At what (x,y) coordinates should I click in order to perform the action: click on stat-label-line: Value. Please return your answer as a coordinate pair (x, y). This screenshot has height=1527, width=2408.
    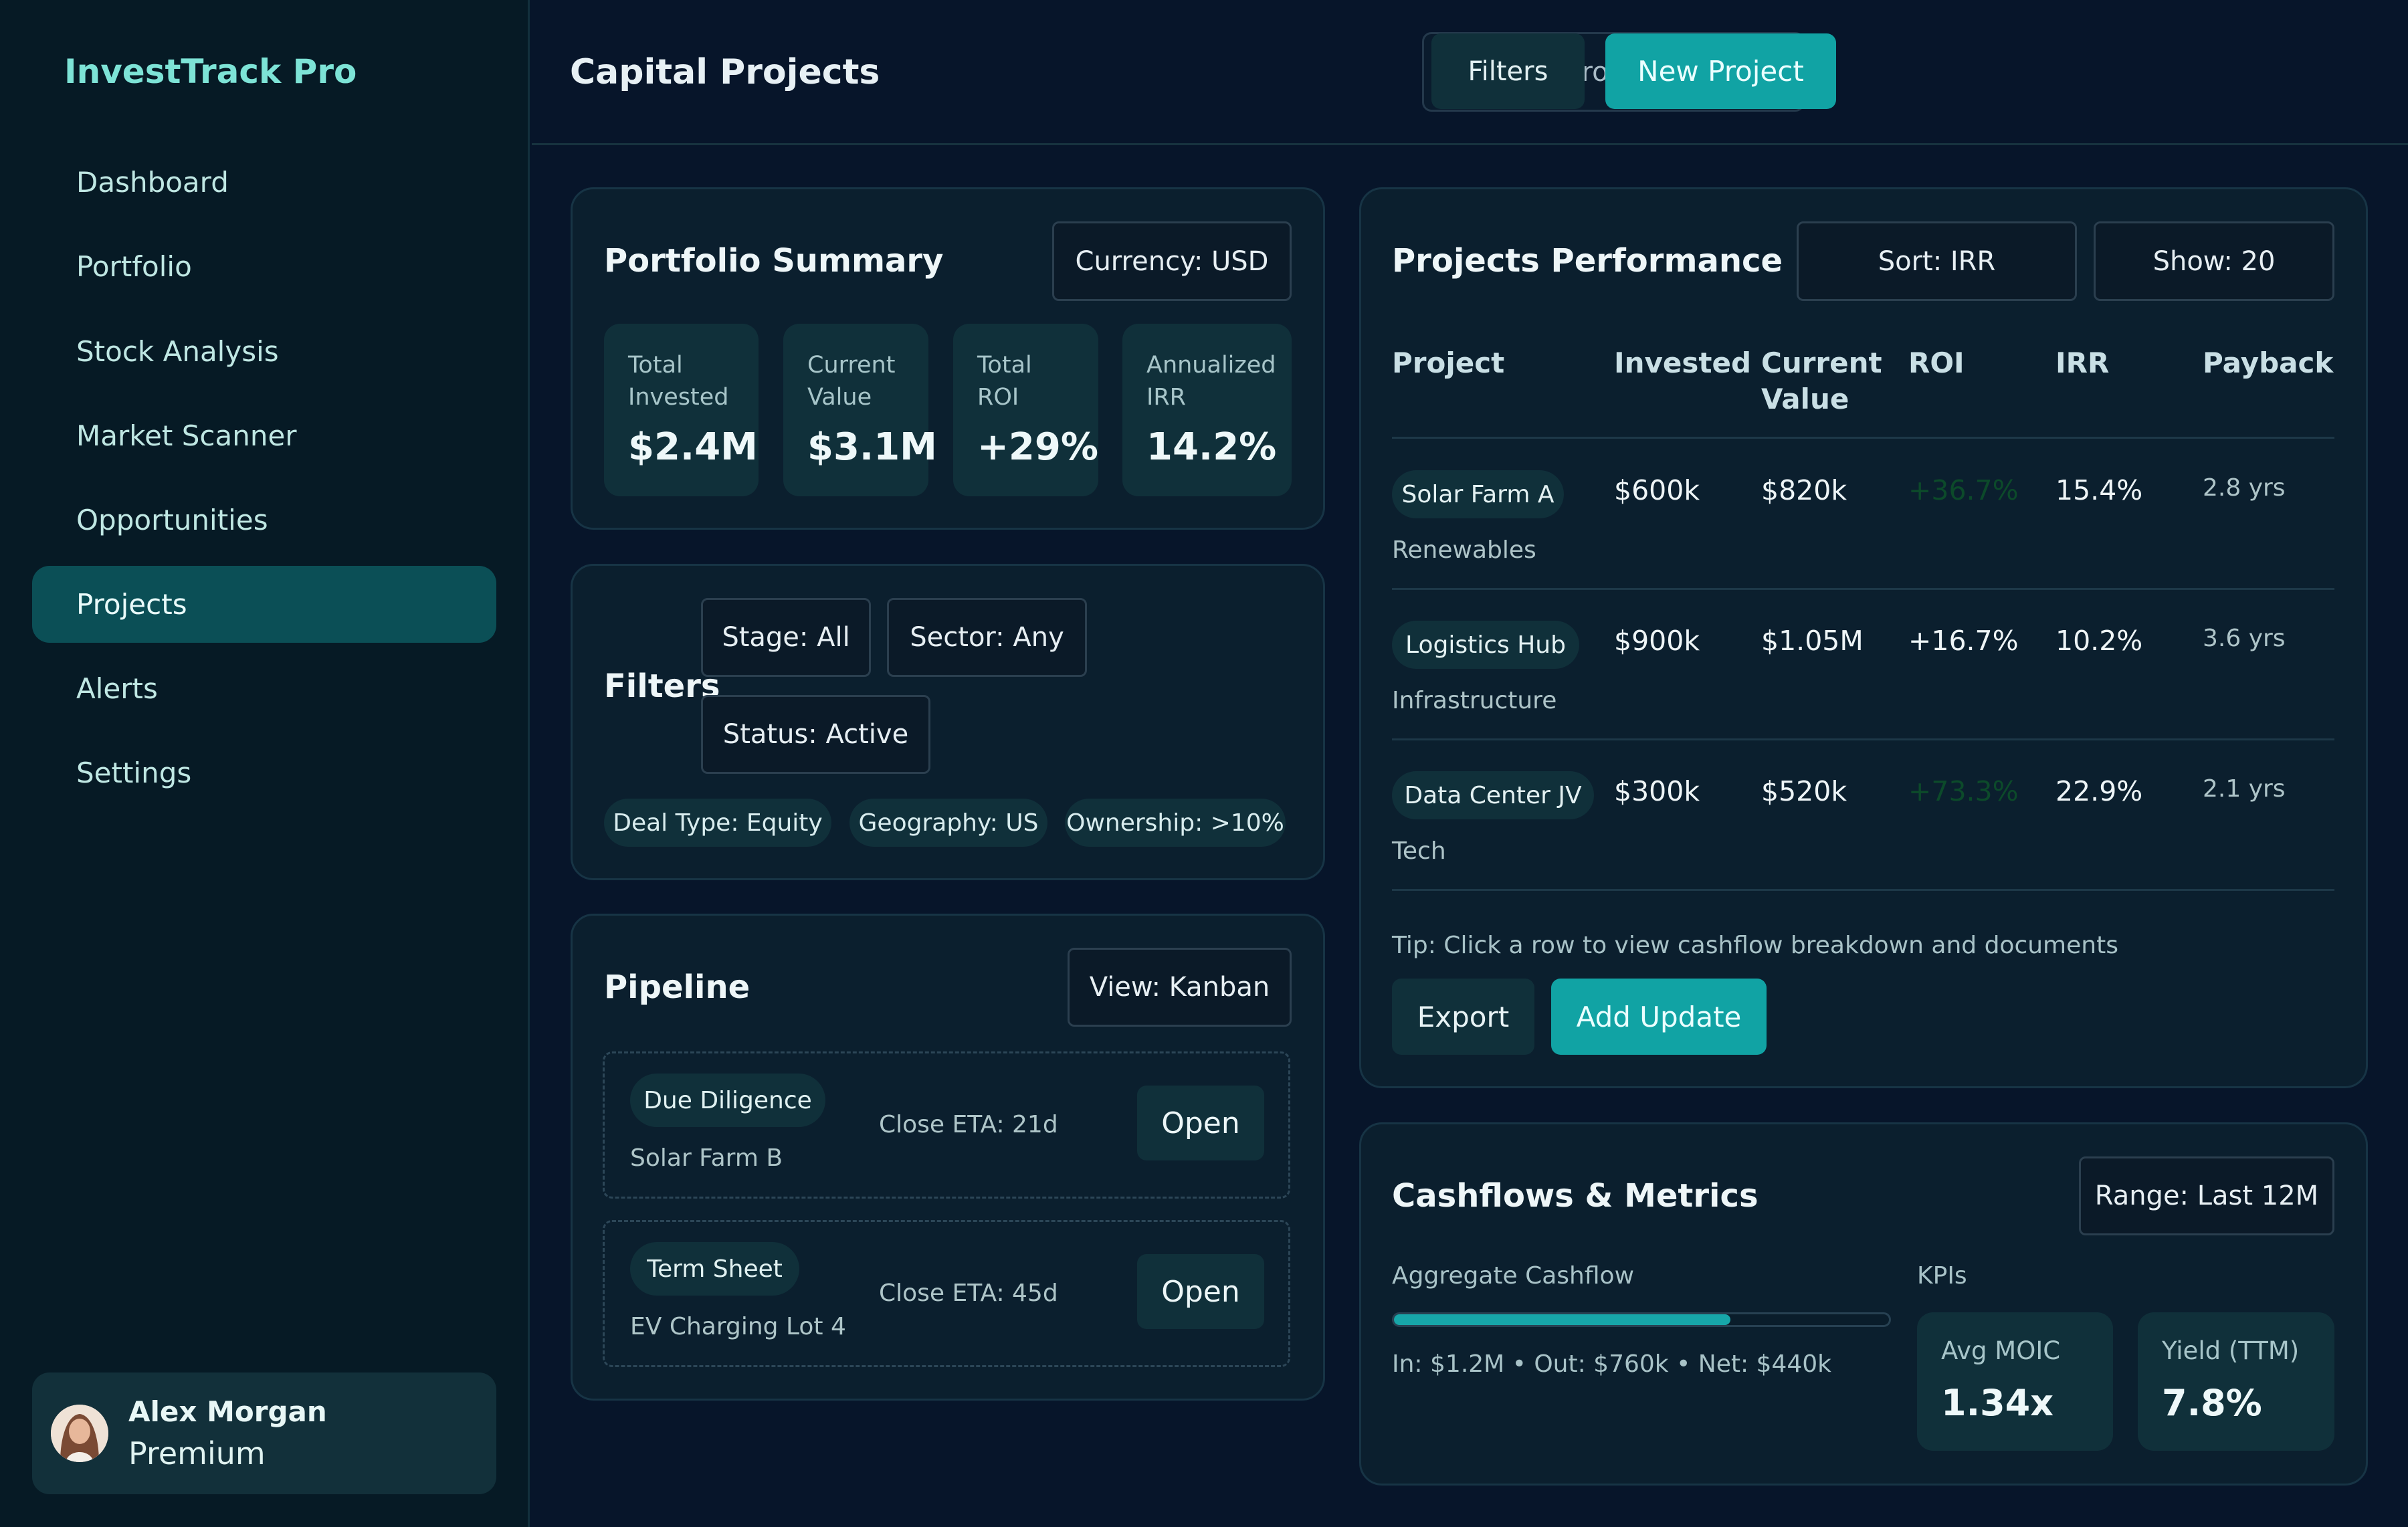
    Looking at the image, I should click on (839, 397).